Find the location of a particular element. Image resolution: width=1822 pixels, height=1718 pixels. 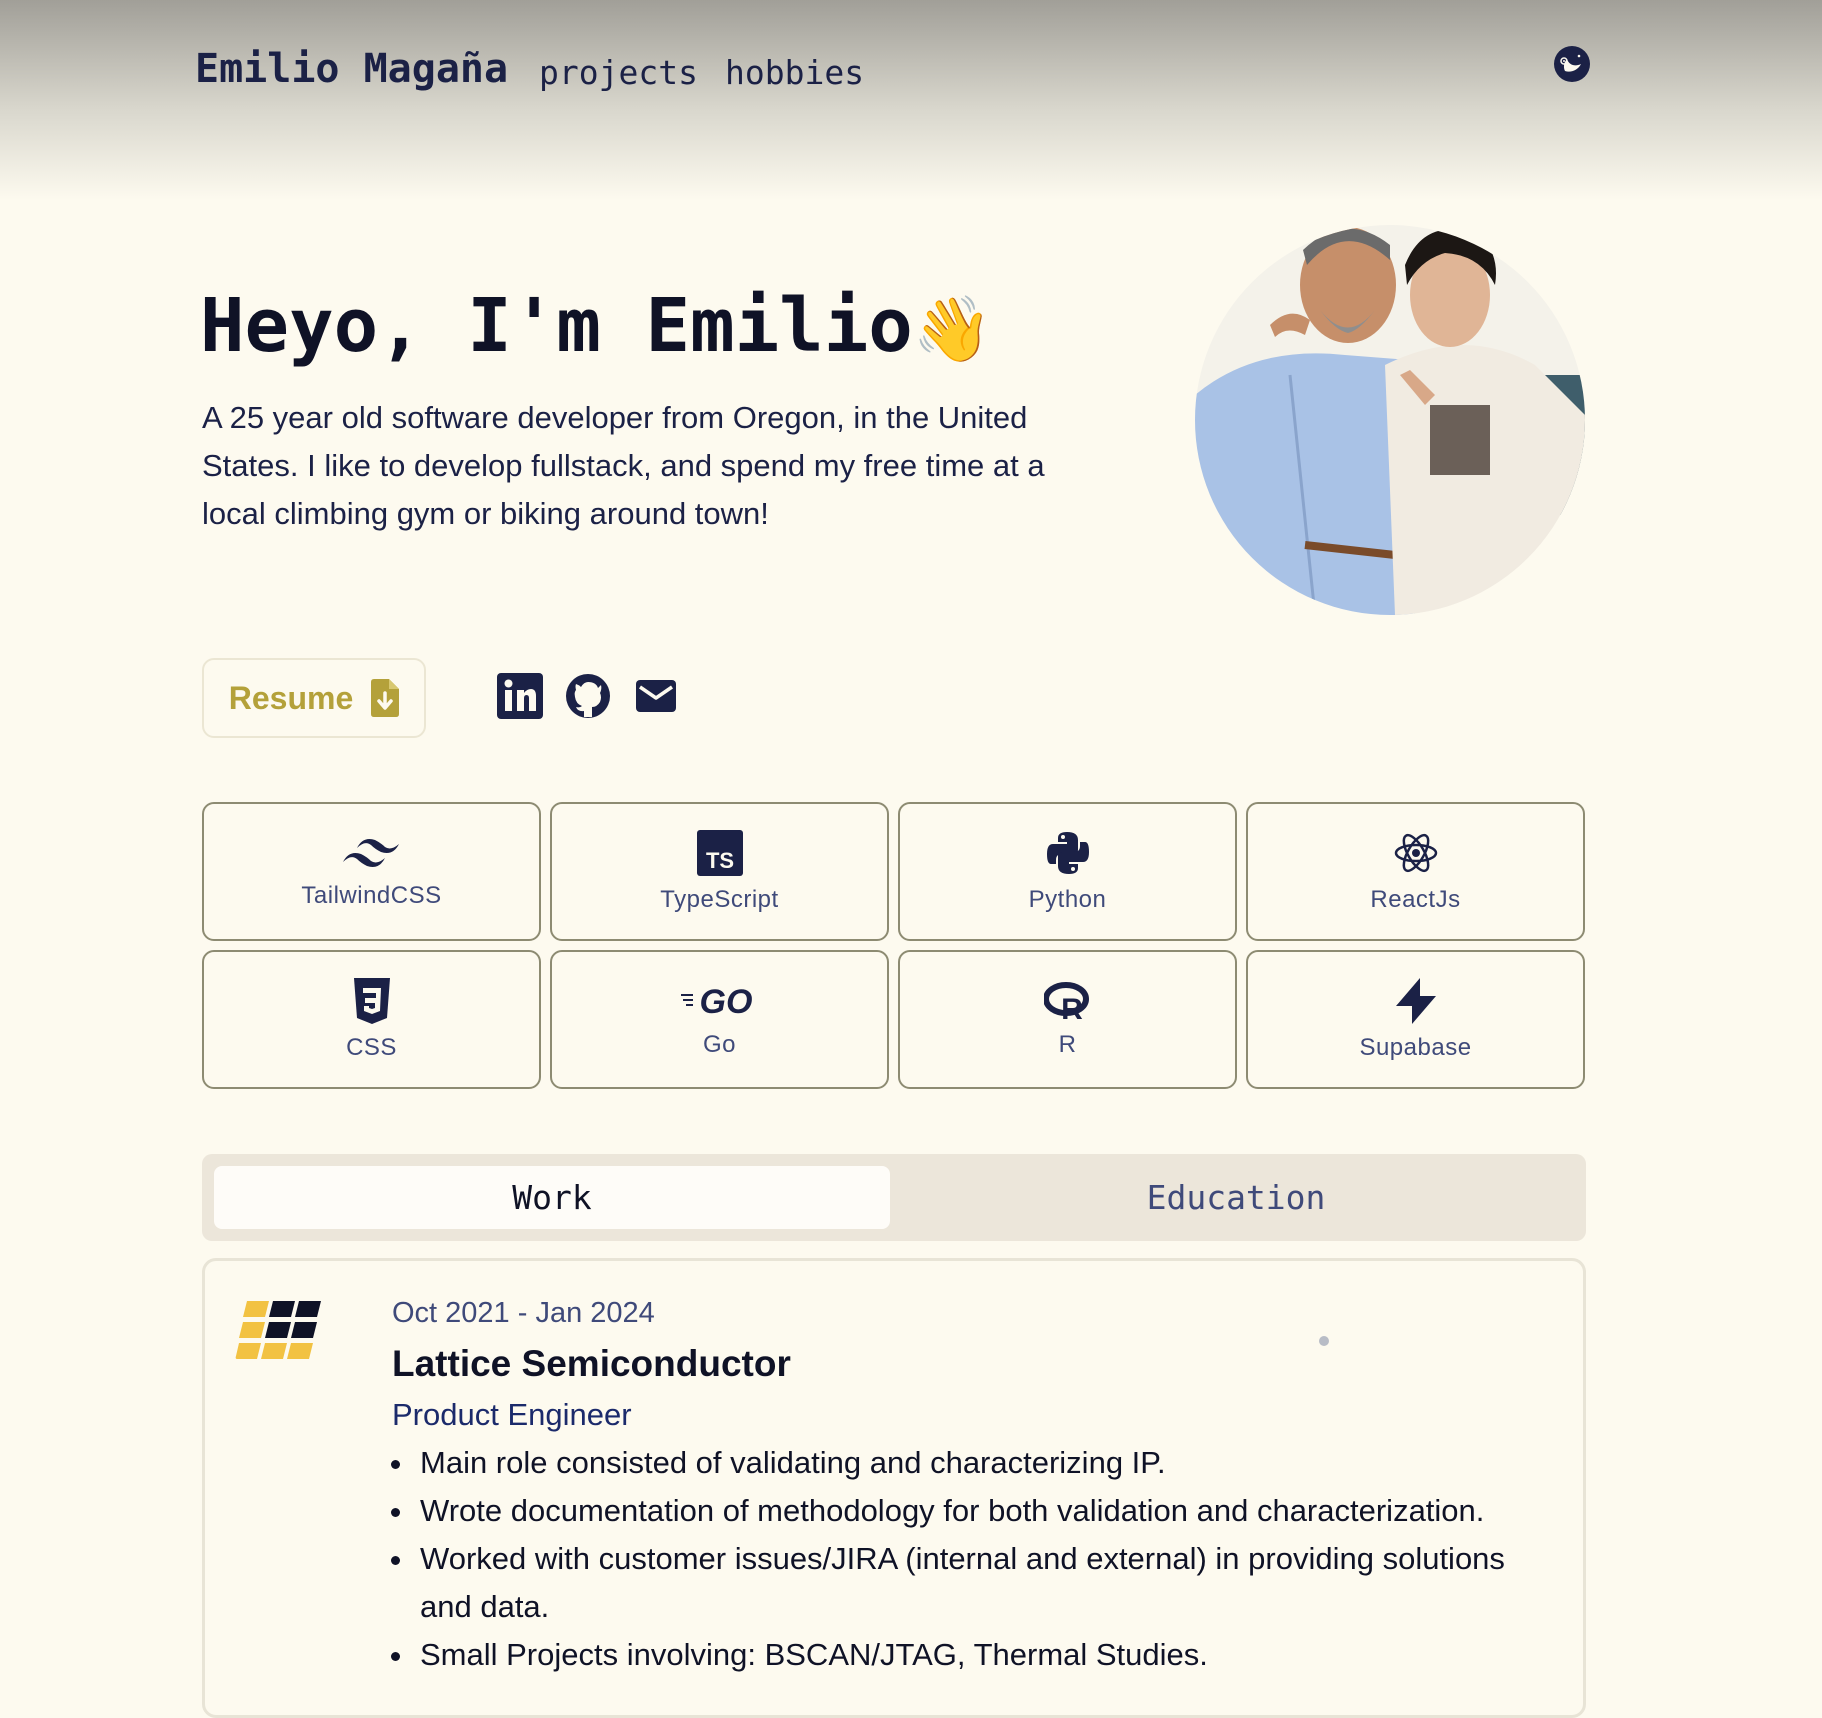

linkedin-icon is located at coordinates (520, 696).